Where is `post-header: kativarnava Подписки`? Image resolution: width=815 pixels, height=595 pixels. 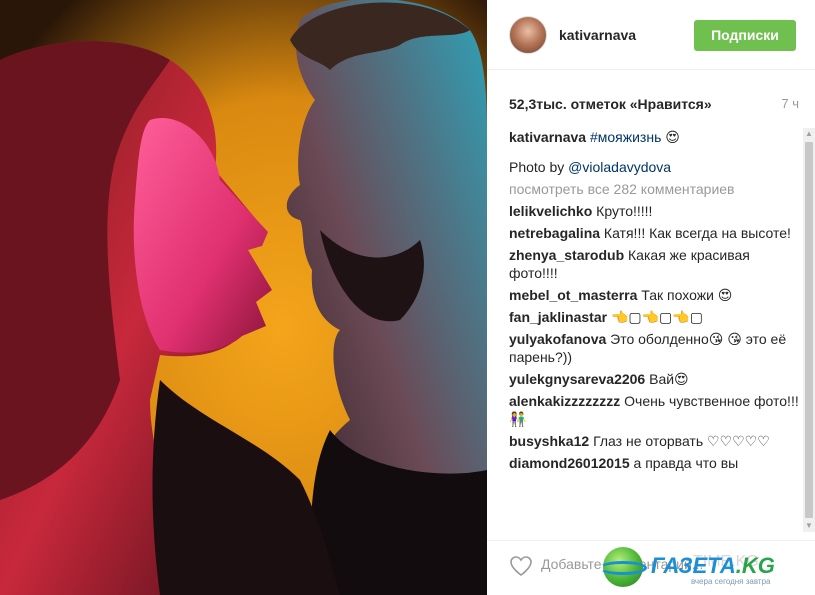 post-header: kativarnava Подписки is located at coordinates (651, 35).